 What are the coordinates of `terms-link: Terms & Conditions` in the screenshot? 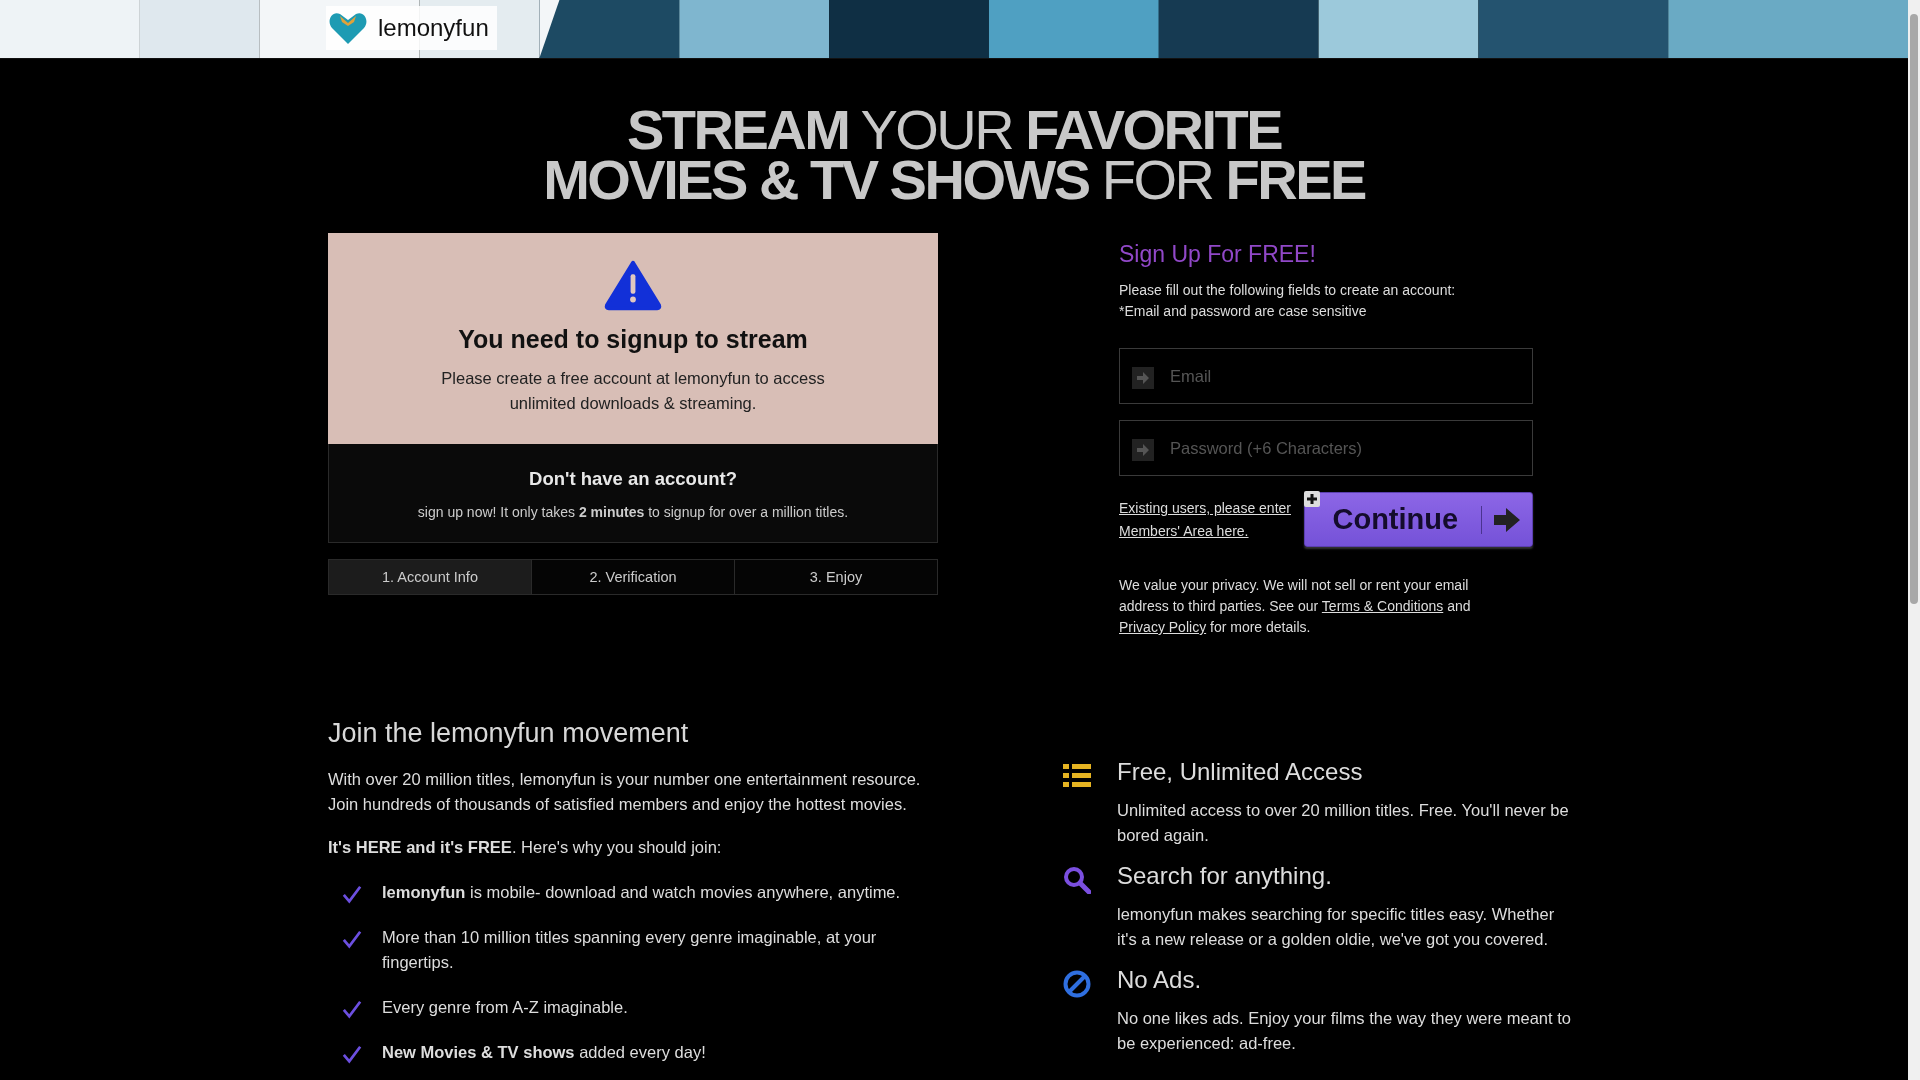 It's located at (1382, 606).